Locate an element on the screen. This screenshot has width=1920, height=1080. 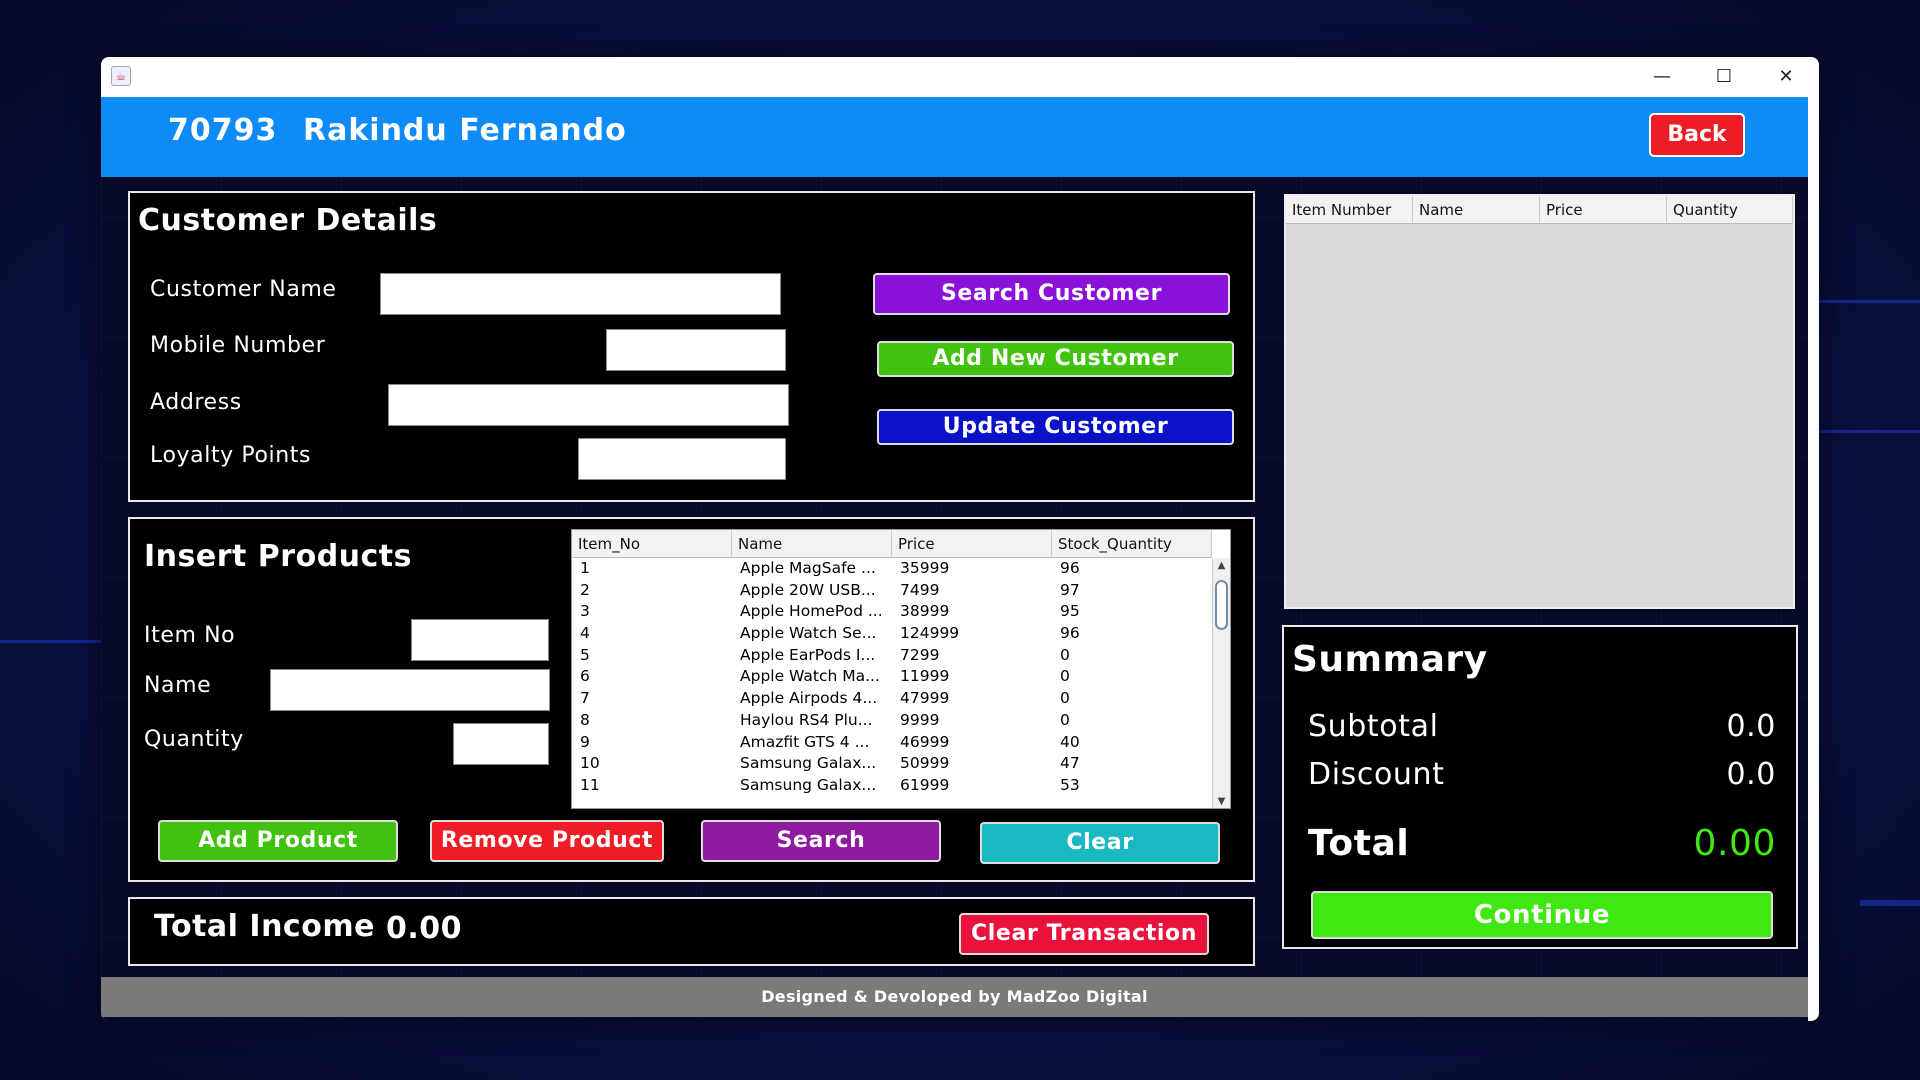
table-cell: 11 is located at coordinates (590, 784).